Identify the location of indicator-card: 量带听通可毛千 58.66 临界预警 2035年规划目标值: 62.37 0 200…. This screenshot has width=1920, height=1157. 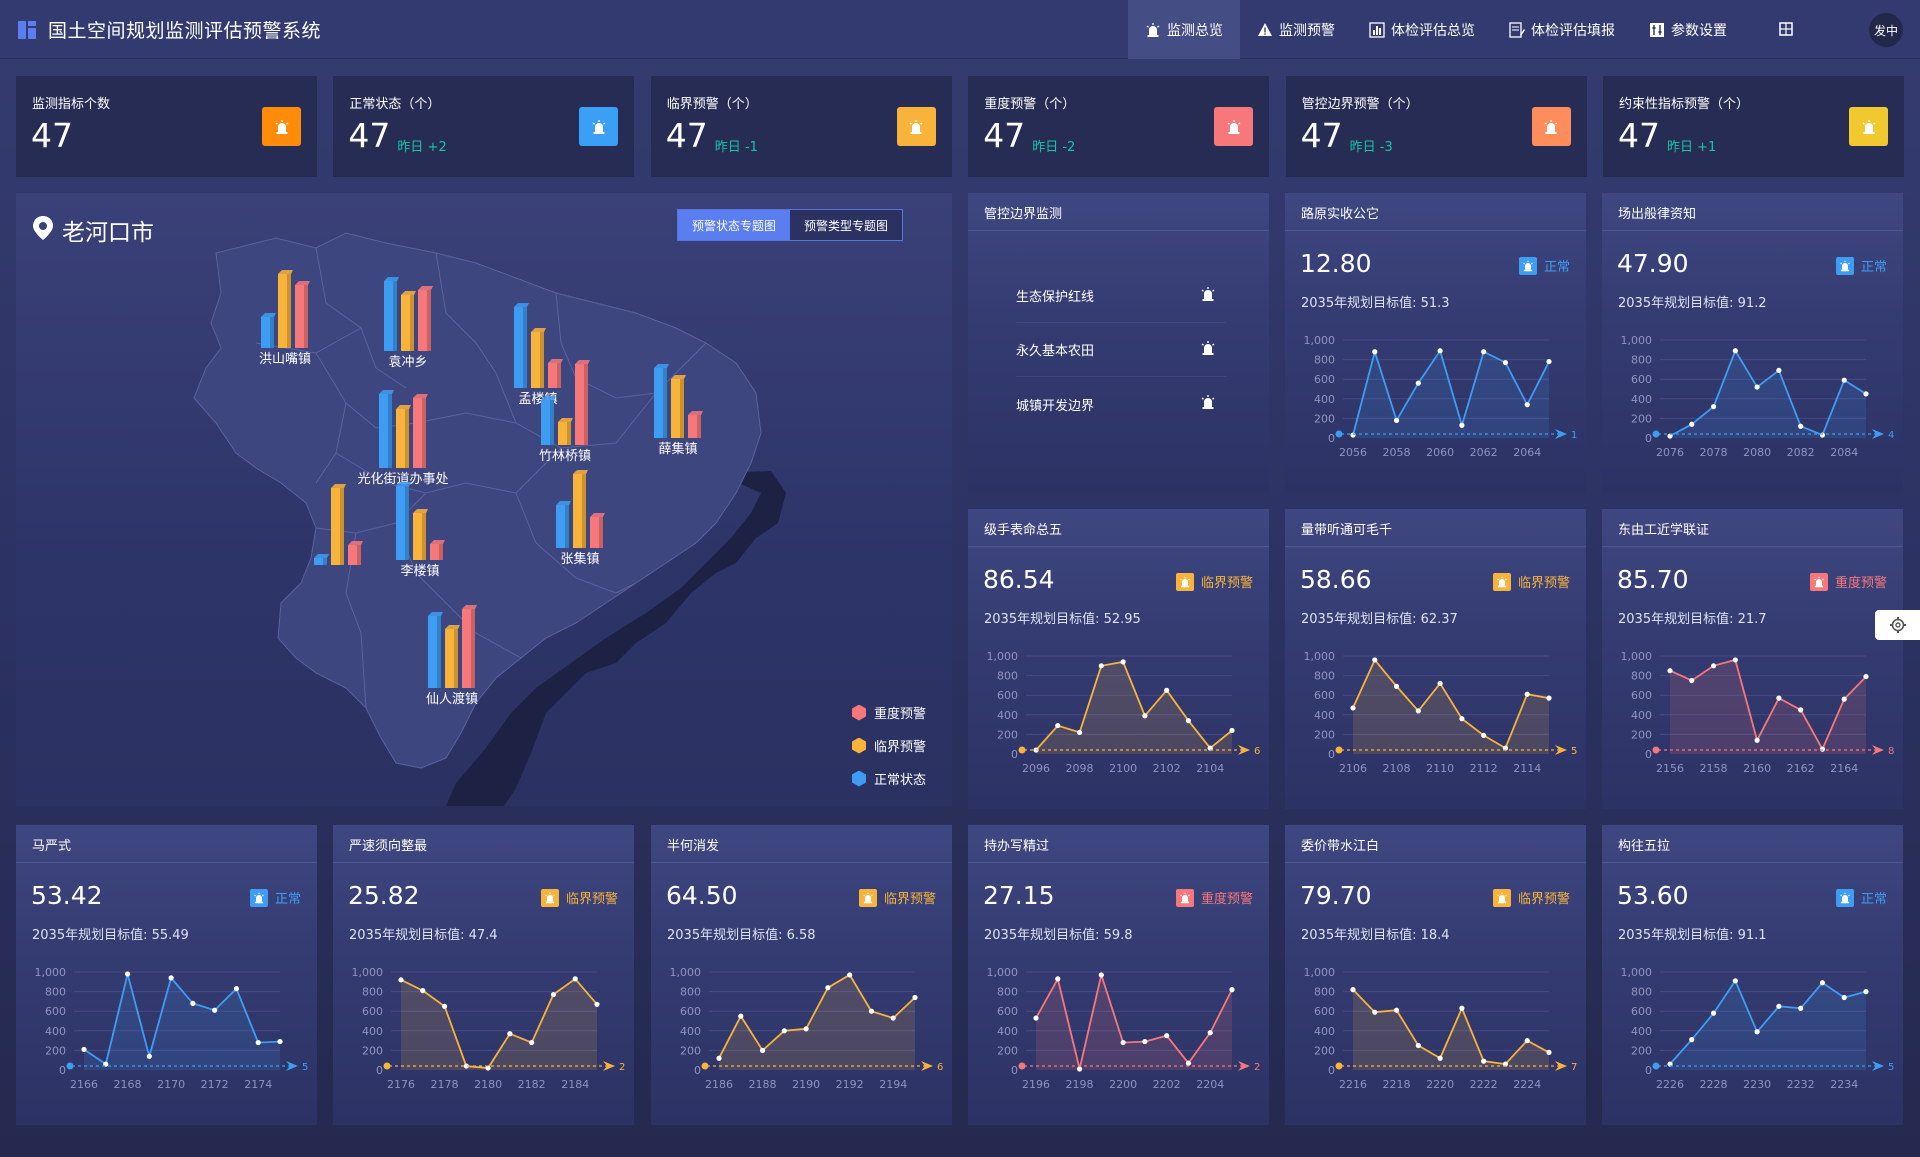
(1435, 659).